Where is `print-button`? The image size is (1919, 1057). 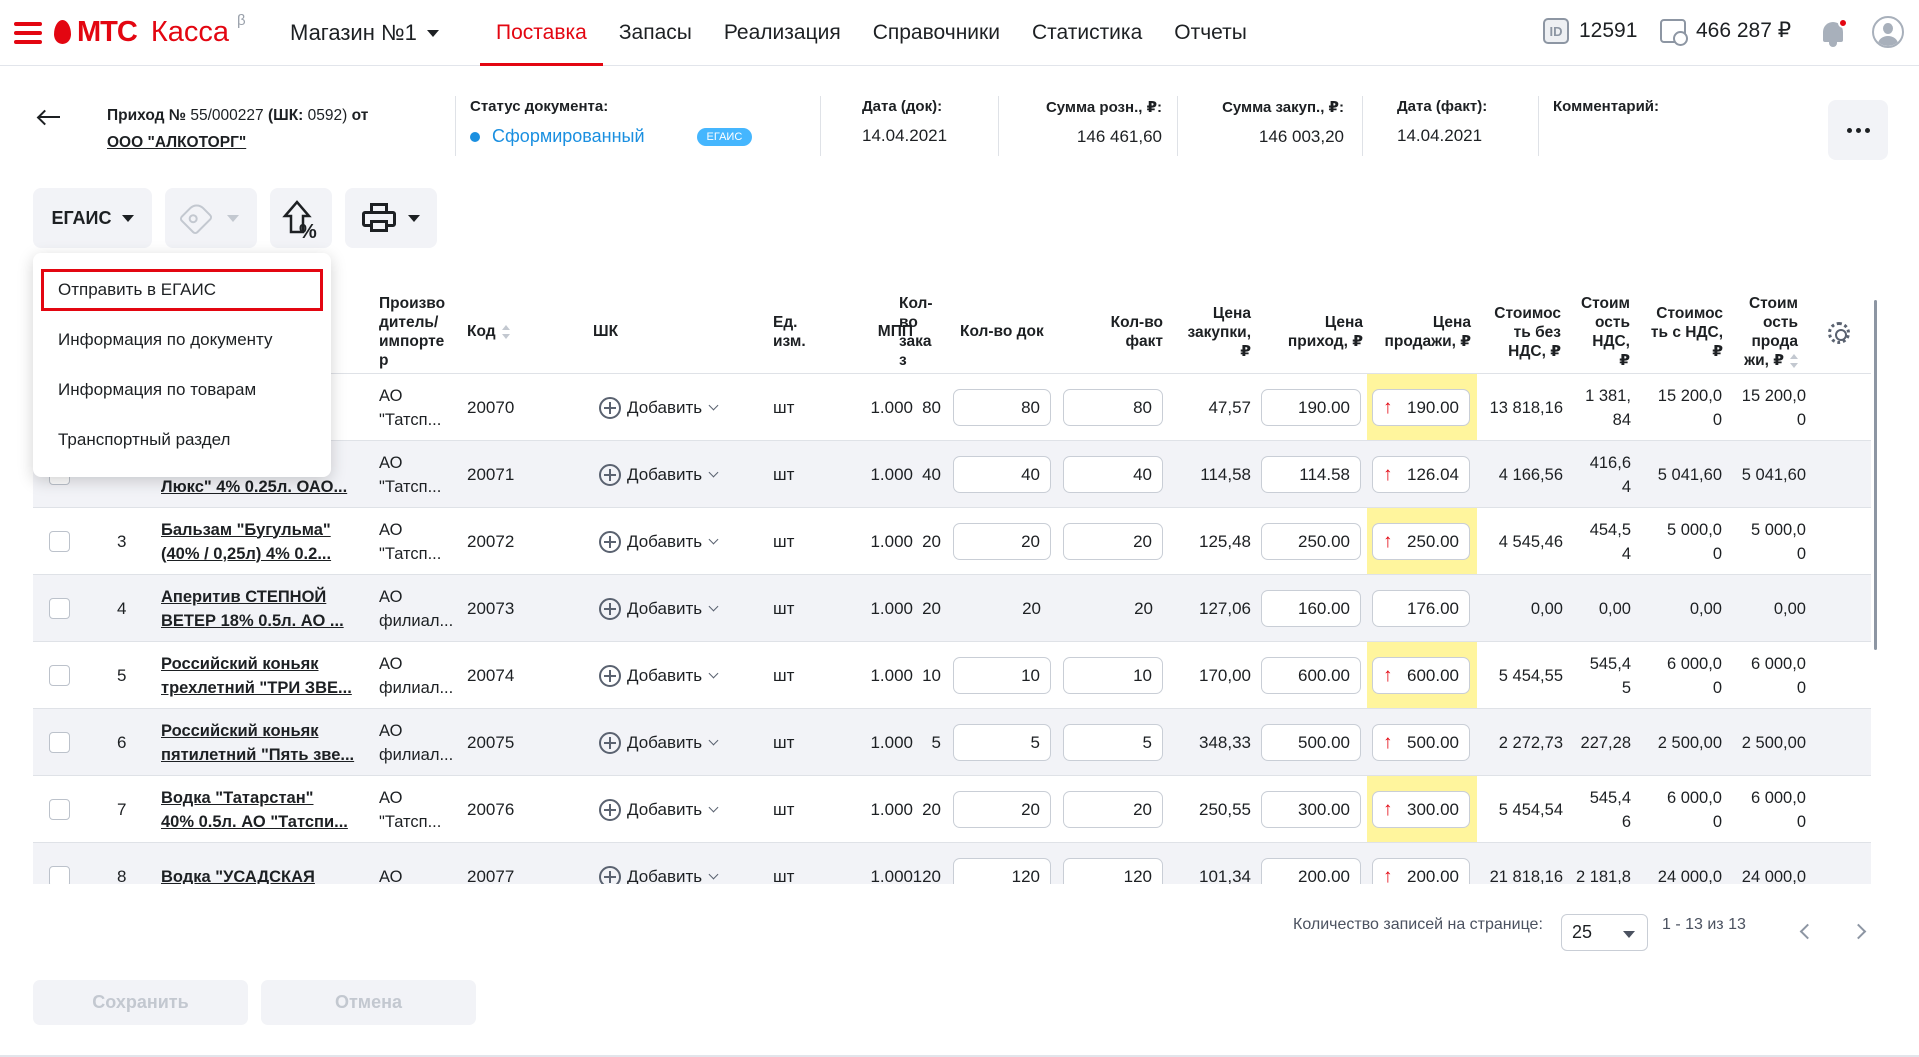
print-button is located at coordinates (391, 218).